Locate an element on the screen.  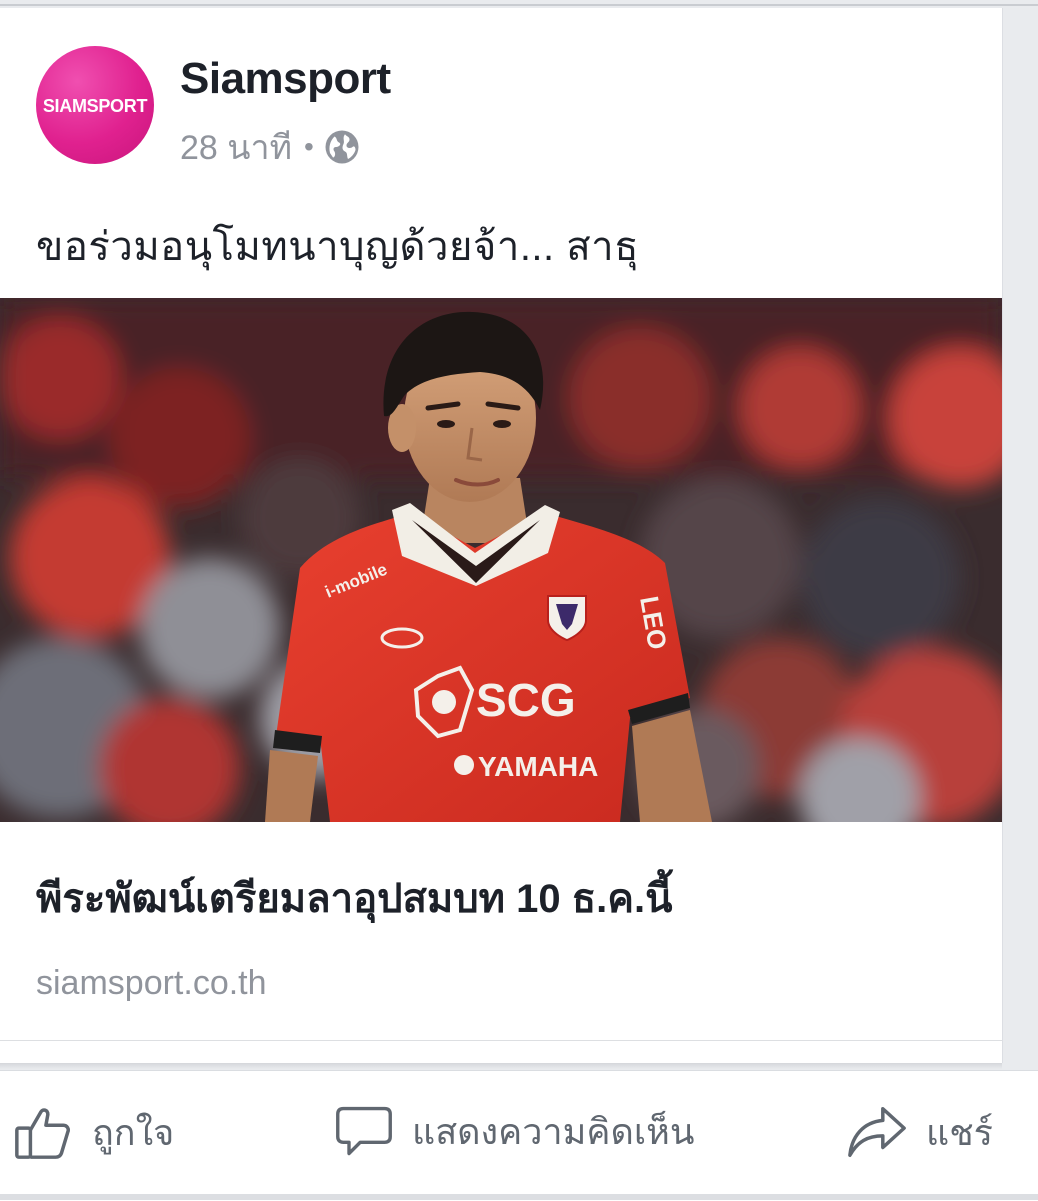
share-button: แชร์ is located at coordinates (919, 1132).